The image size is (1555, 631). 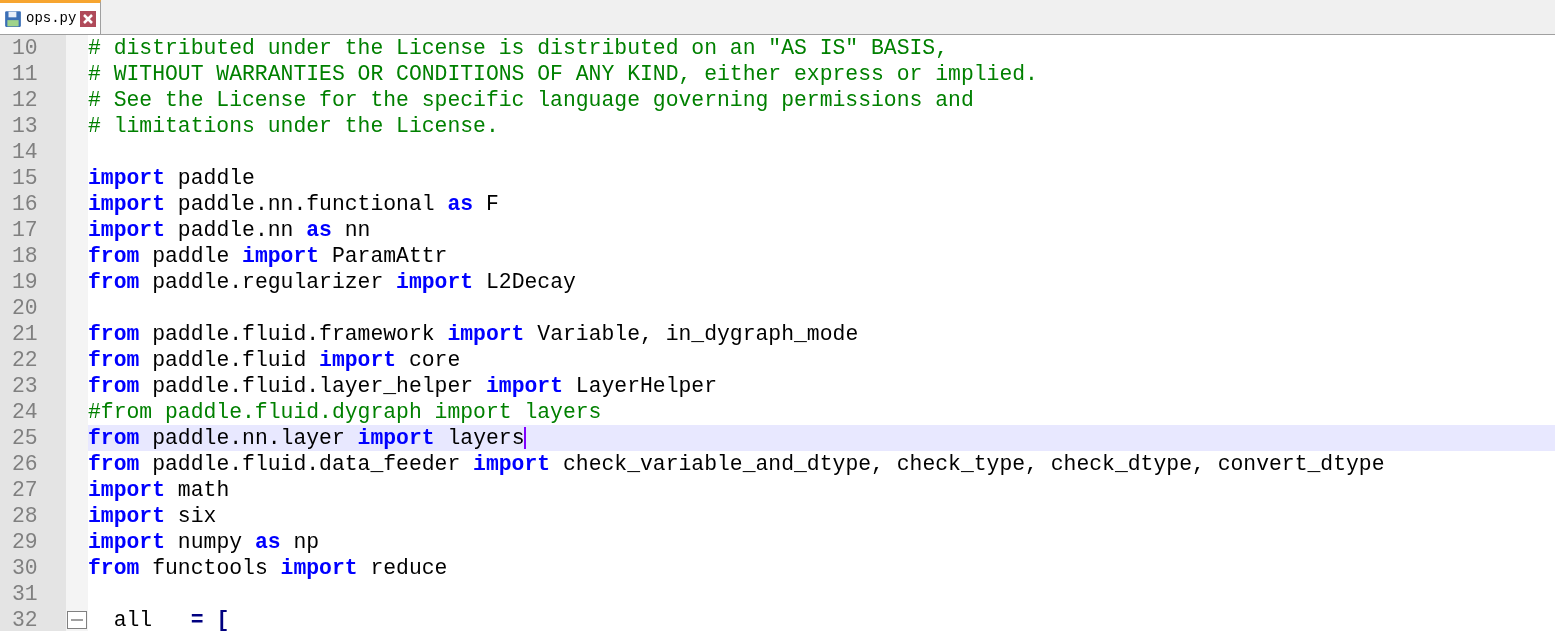 I want to click on line-number: 11, so click(x=25, y=74).